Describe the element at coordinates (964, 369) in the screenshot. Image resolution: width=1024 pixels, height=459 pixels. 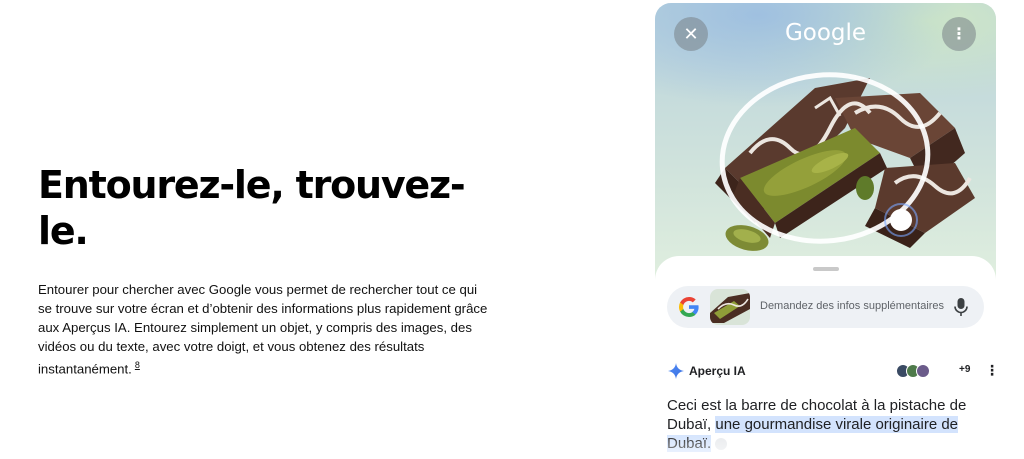
I see `source-count: +9` at that location.